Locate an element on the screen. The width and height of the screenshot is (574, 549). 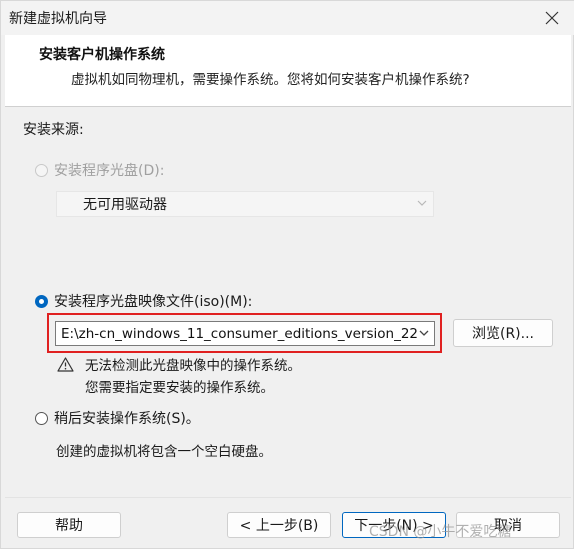
iso-warning-text: 无法检测此光盘映像中的操作系统。 您需要指定要安装的操作系统。 is located at coordinates (193, 377).